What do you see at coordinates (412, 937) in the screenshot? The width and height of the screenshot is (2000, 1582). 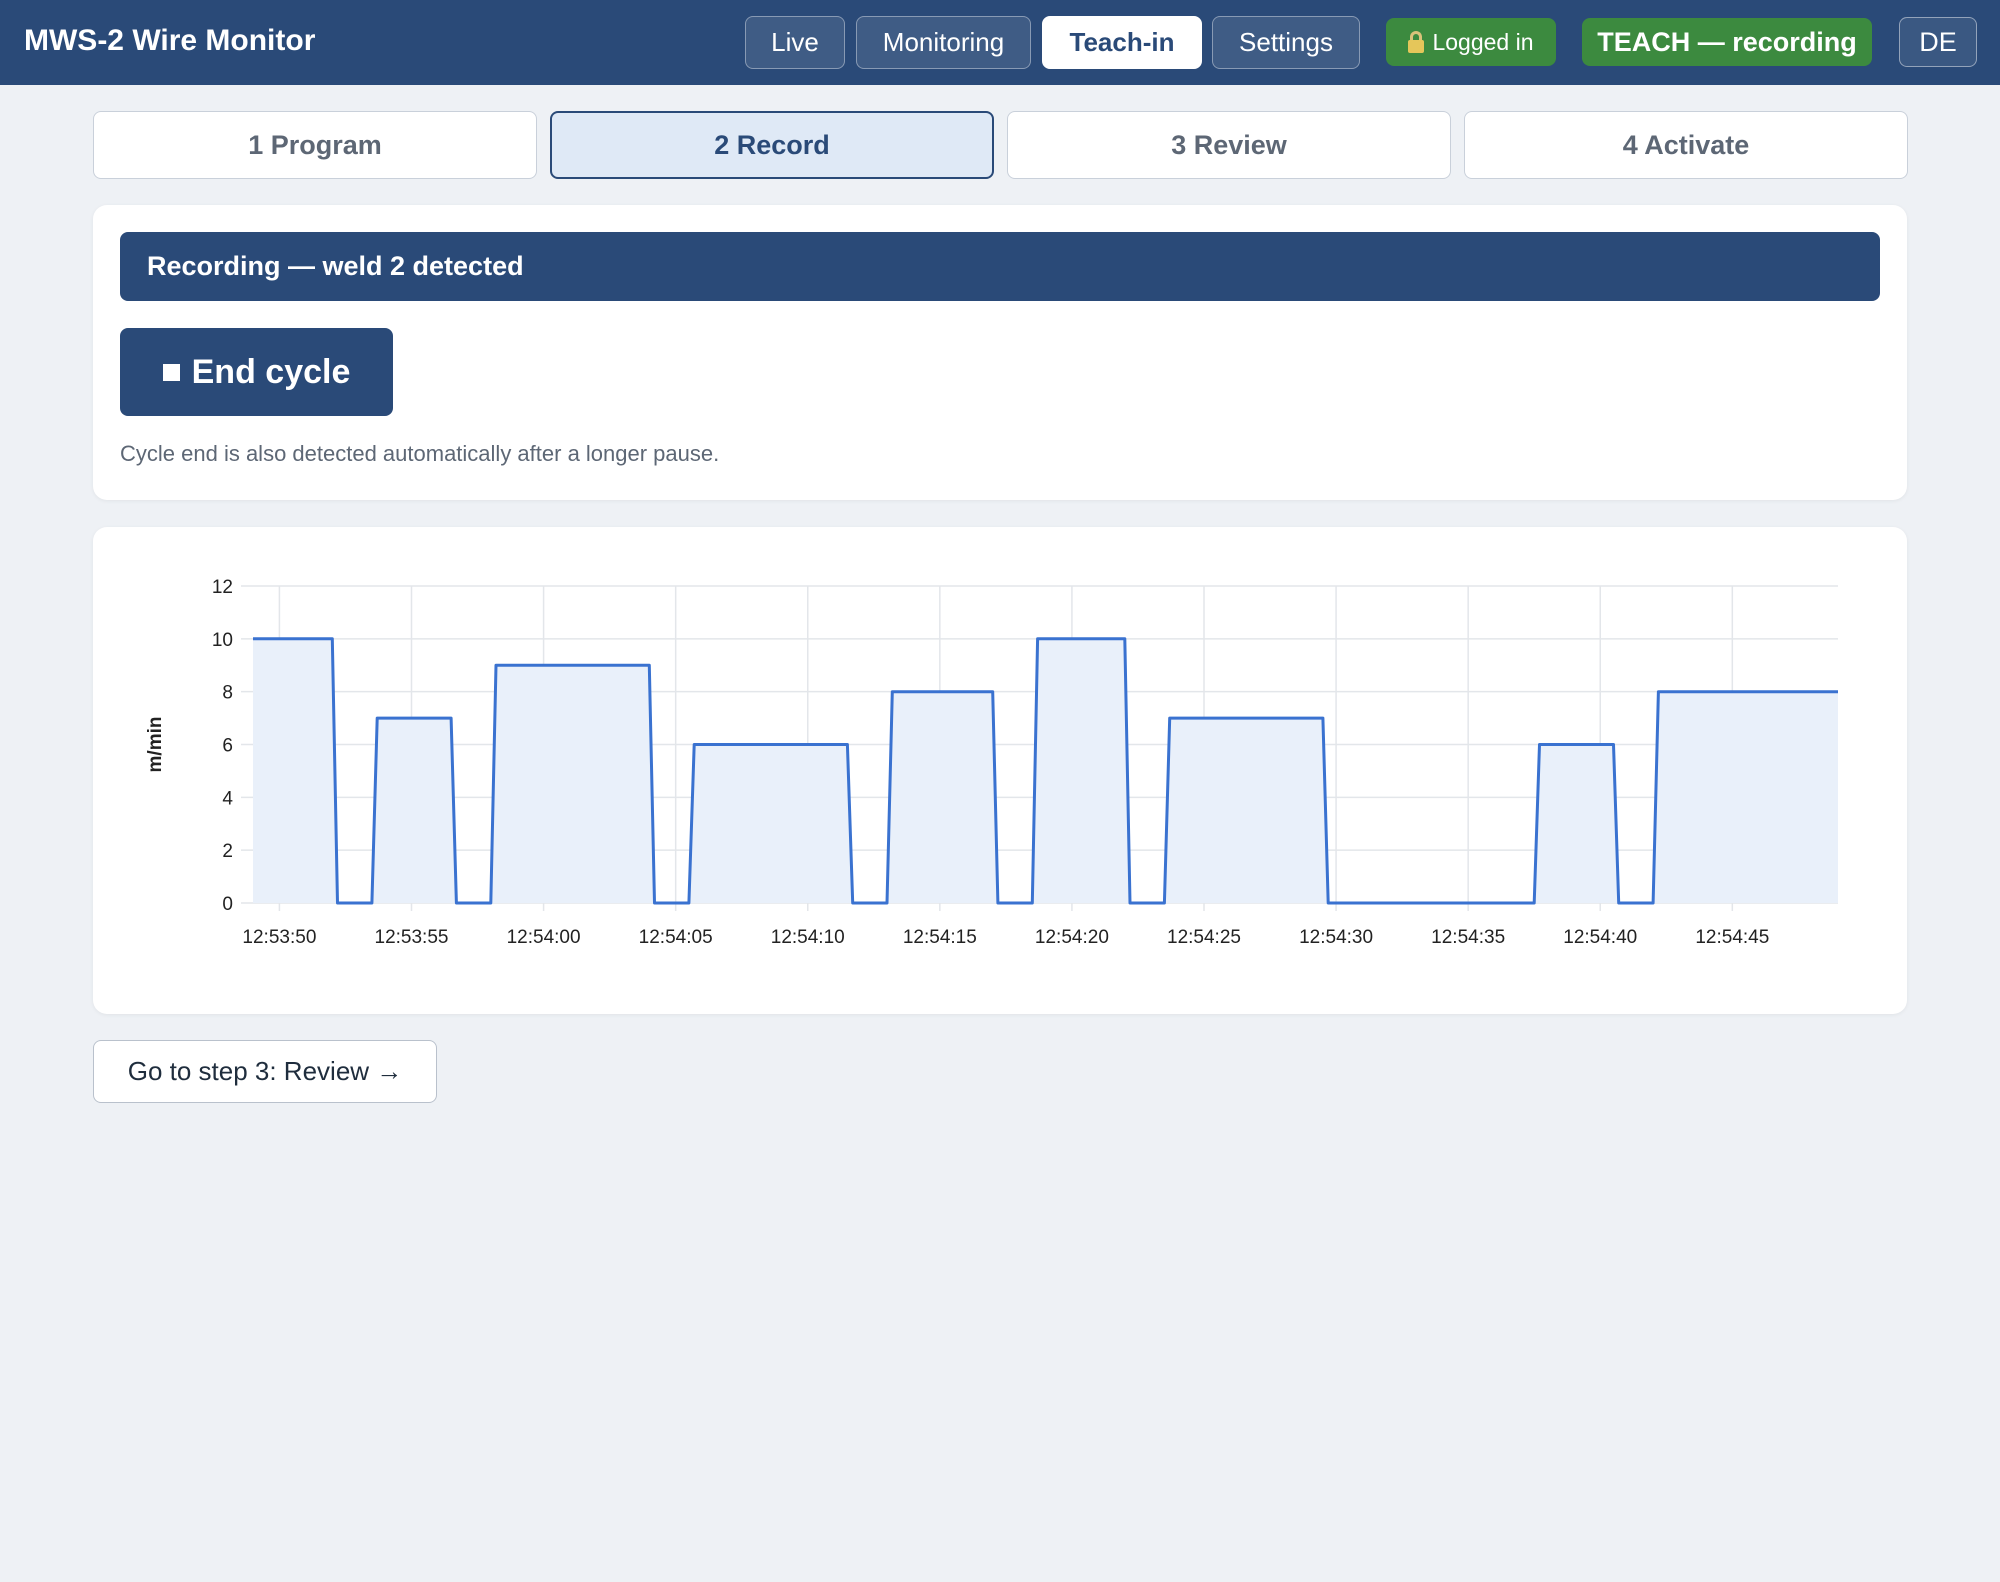 I see `x-tick-label: 12:53:55` at bounding box center [412, 937].